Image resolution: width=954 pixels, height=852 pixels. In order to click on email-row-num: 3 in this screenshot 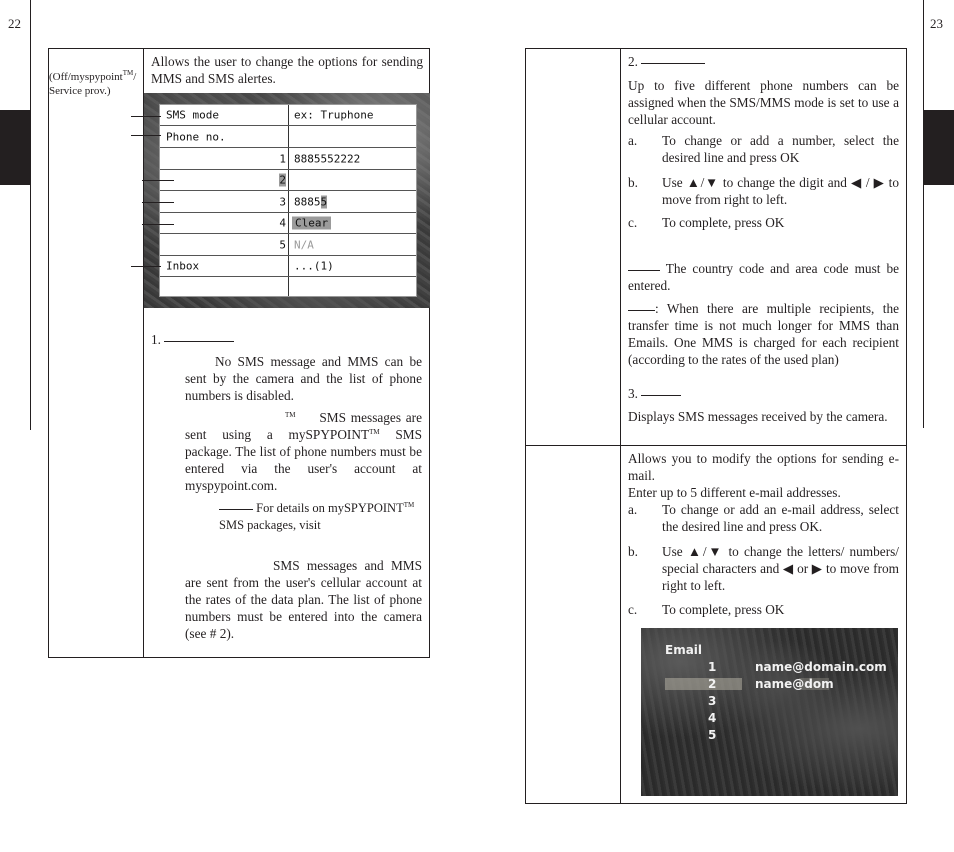, I will do `click(712, 701)`.